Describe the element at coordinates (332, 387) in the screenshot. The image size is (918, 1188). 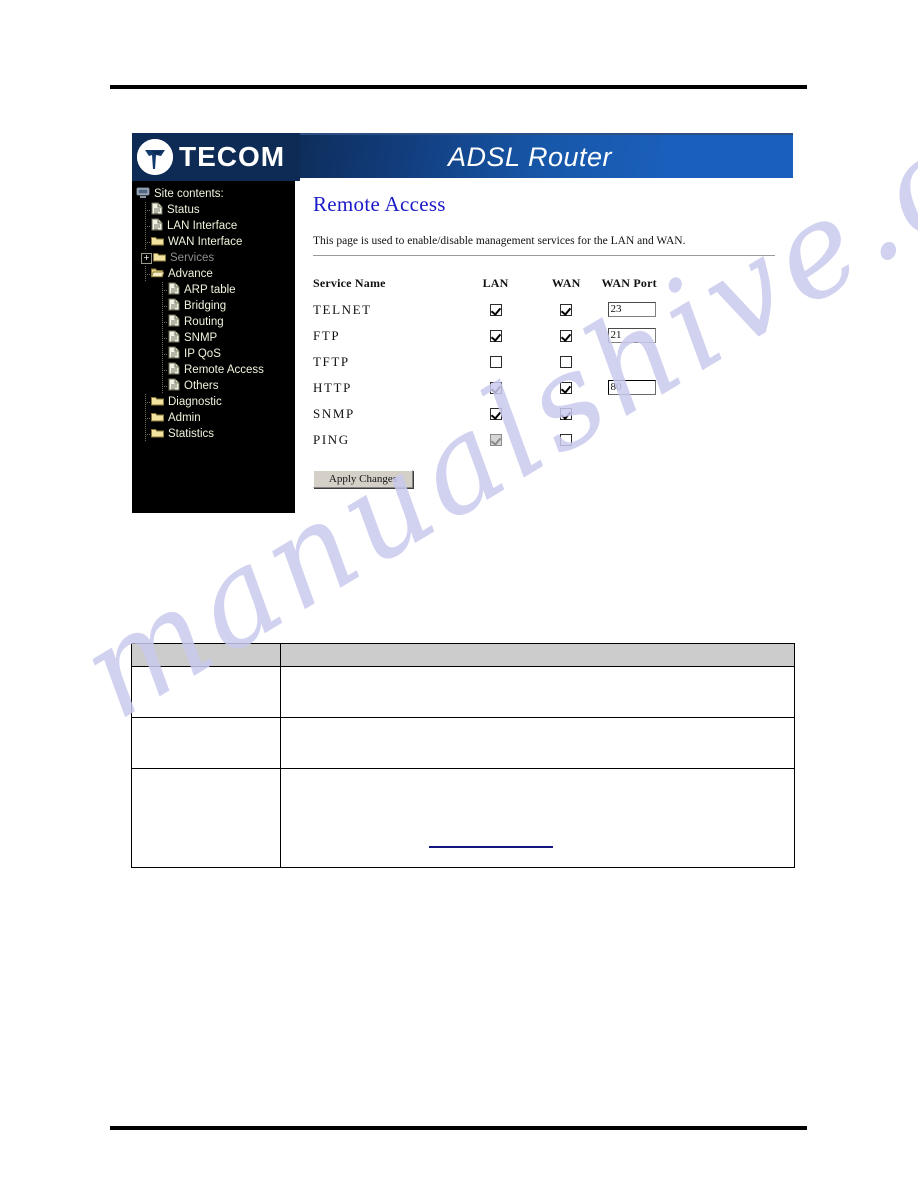
I see `service-name-http: HTTP` at that location.